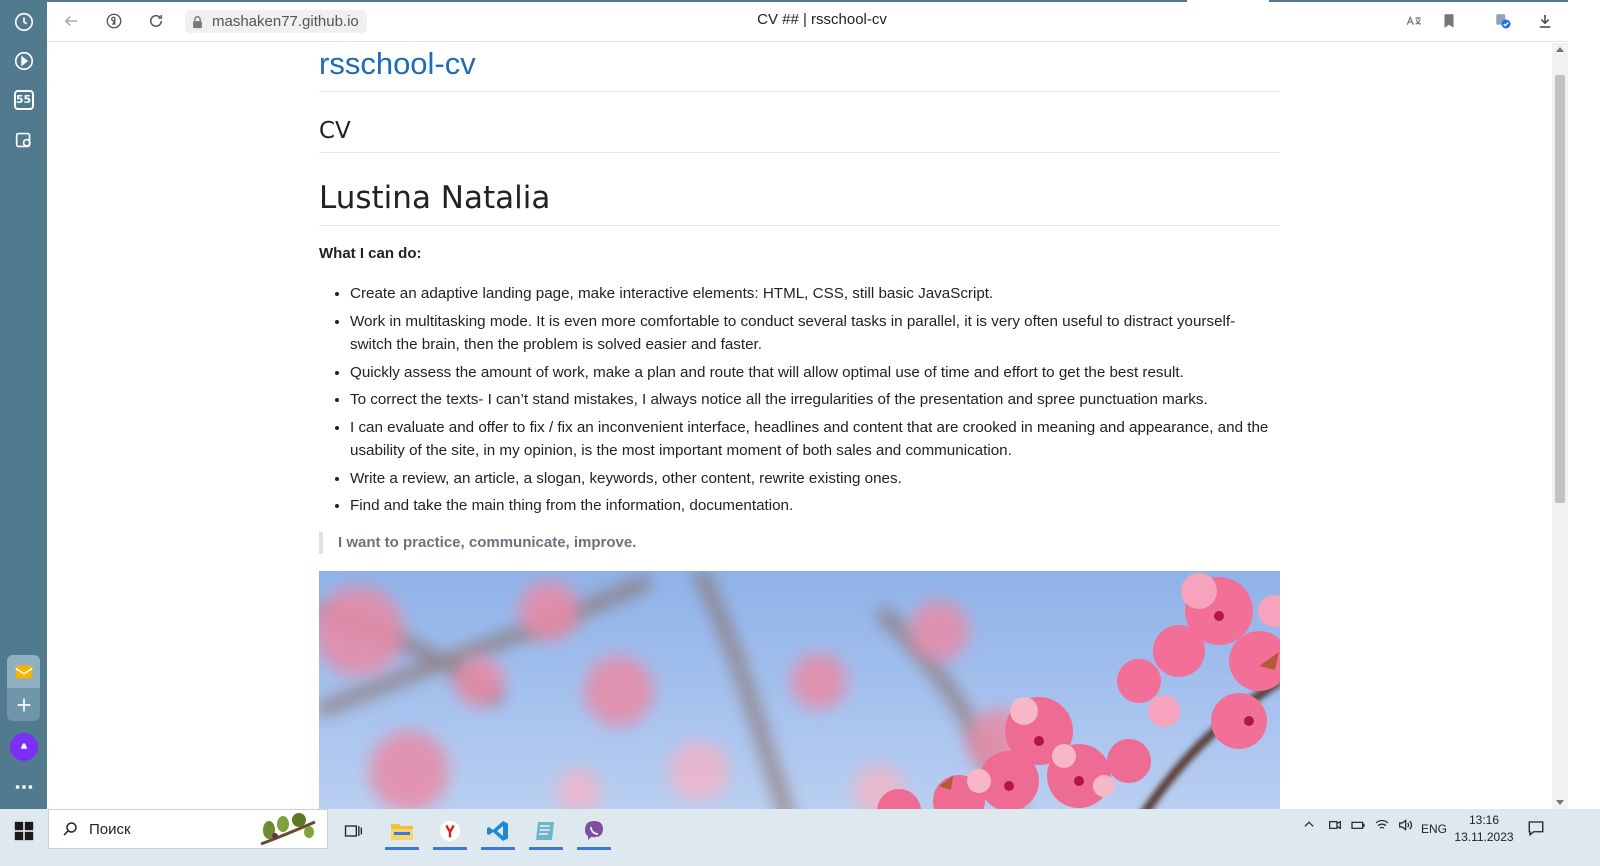  Describe the element at coordinates (1309, 825) in the screenshot. I see `tray-chevron-icon` at that location.